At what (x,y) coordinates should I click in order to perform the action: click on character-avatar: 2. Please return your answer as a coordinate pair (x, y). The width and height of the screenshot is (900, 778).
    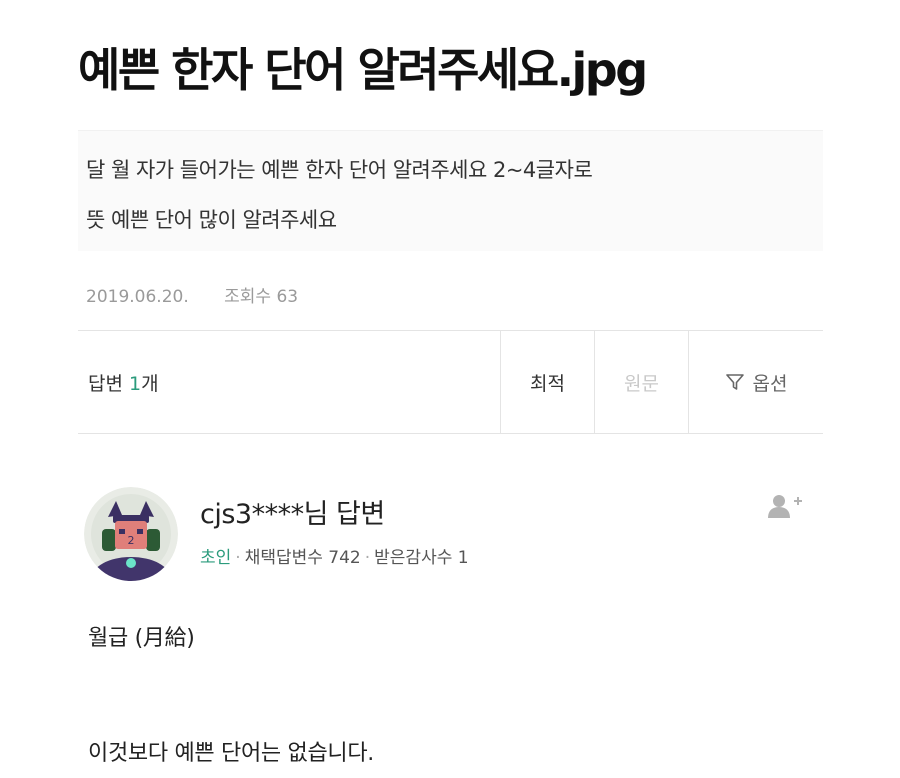
    Looking at the image, I should click on (131, 534).